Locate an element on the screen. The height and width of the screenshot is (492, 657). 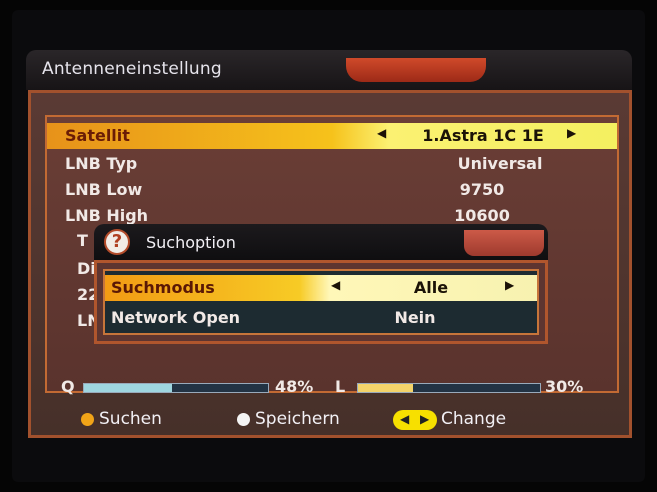
change-legend: Change is located at coordinates (474, 419).